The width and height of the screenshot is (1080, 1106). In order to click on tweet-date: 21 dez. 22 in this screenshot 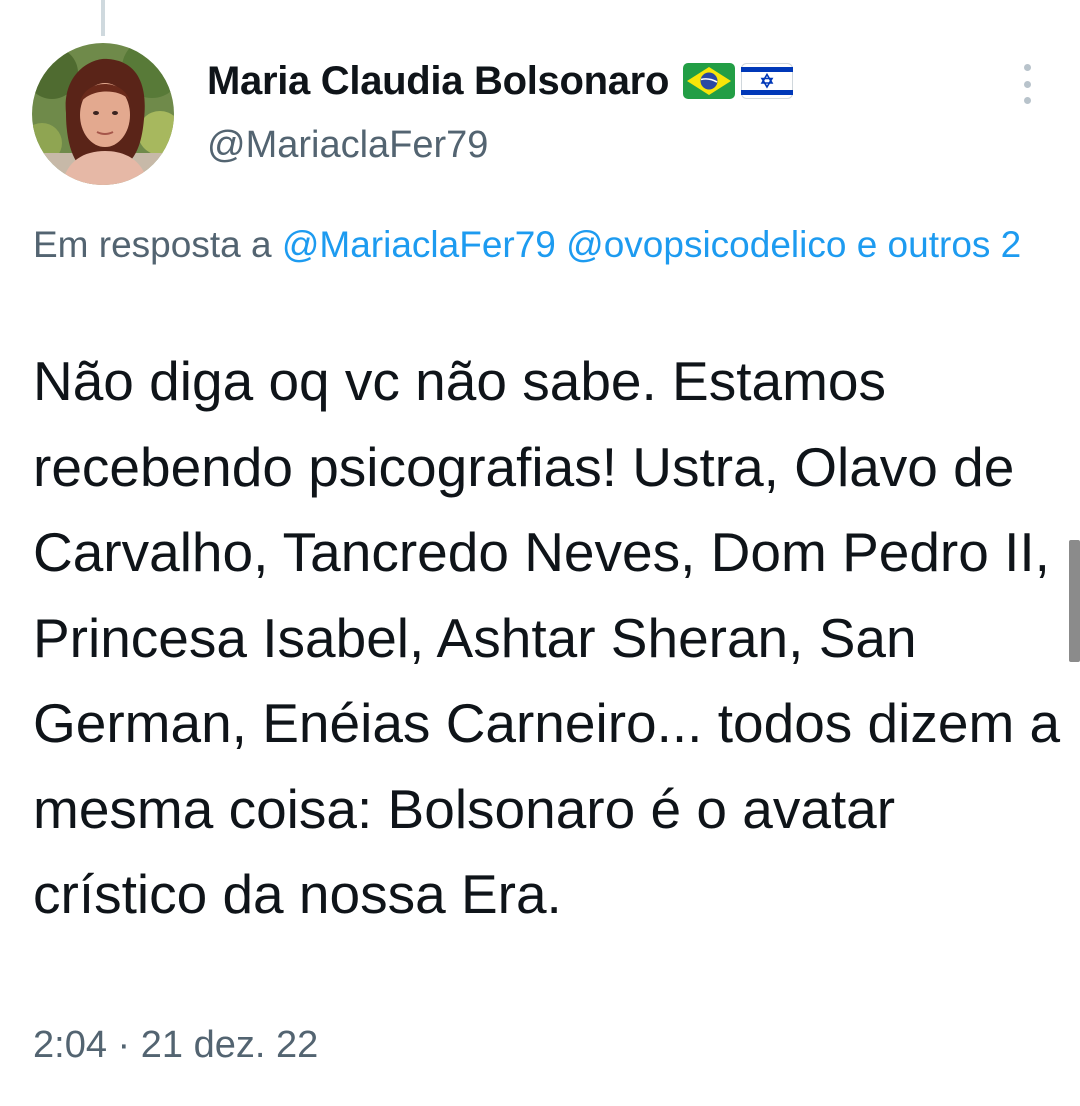, I will do `click(229, 1045)`.